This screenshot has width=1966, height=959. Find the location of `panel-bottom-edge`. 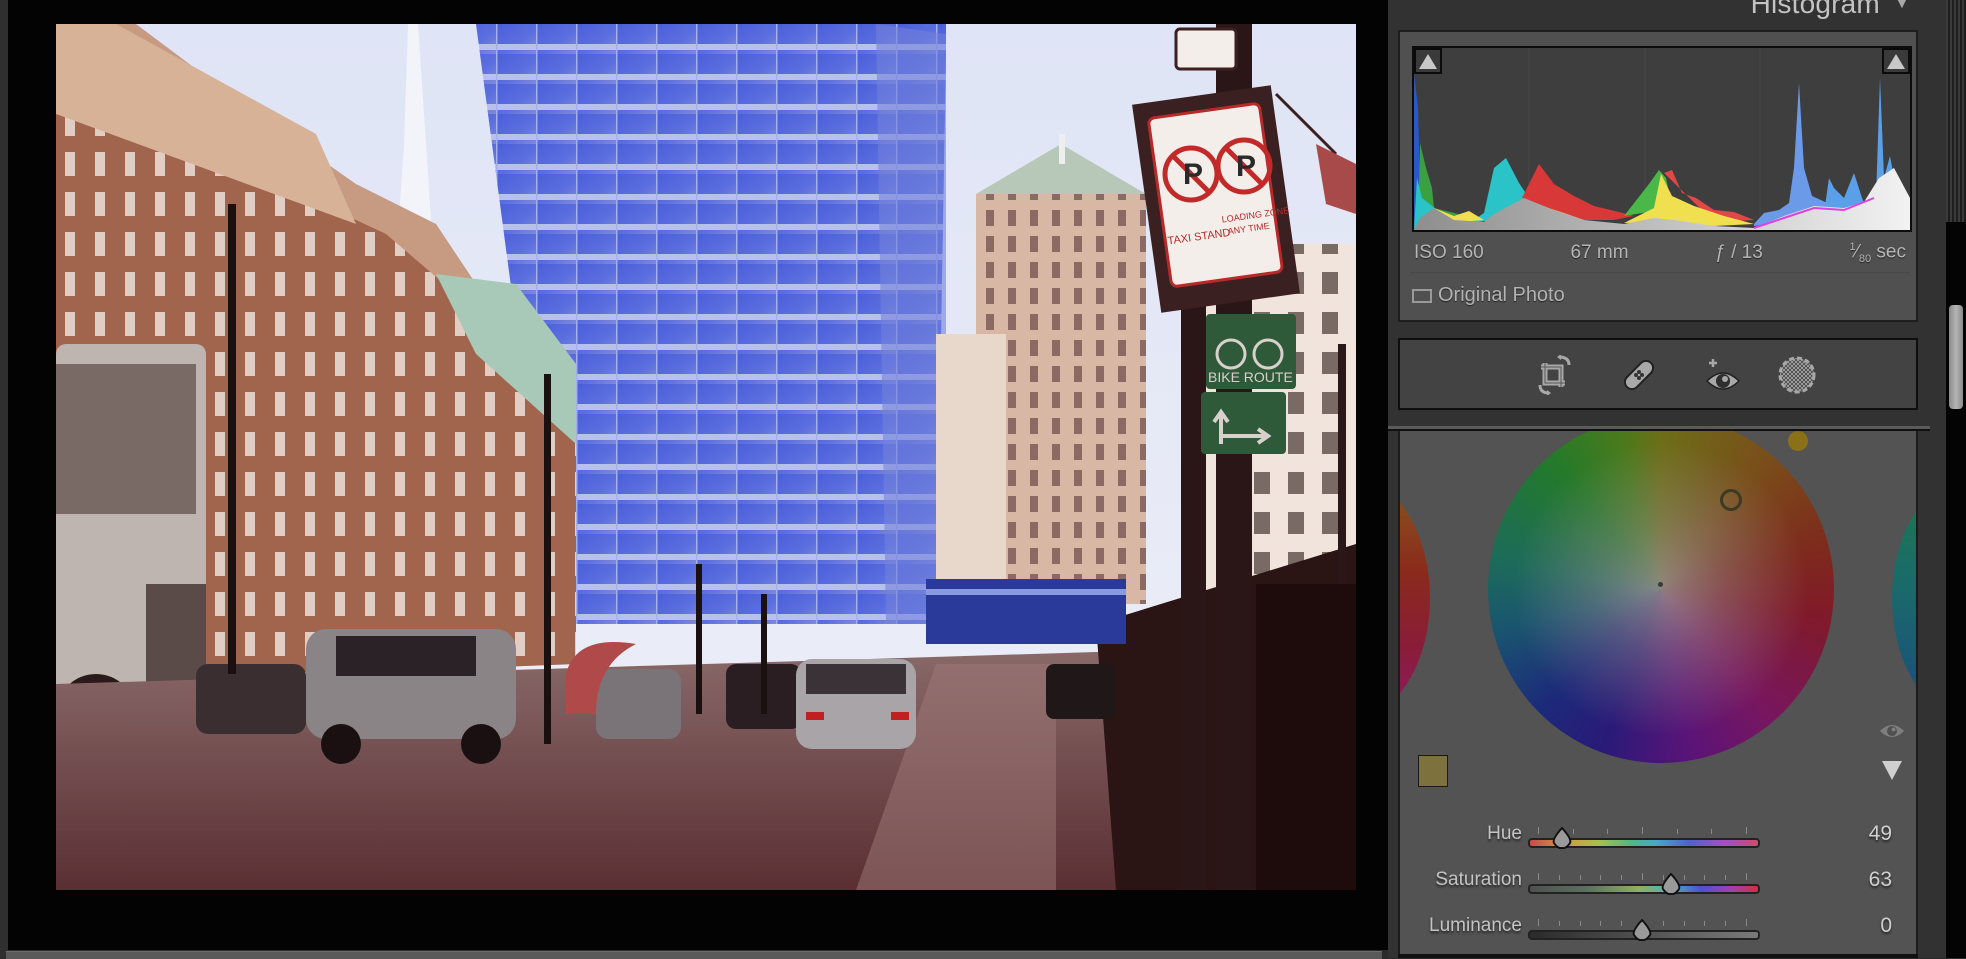

panel-bottom-edge is located at coordinates (1658, 956).